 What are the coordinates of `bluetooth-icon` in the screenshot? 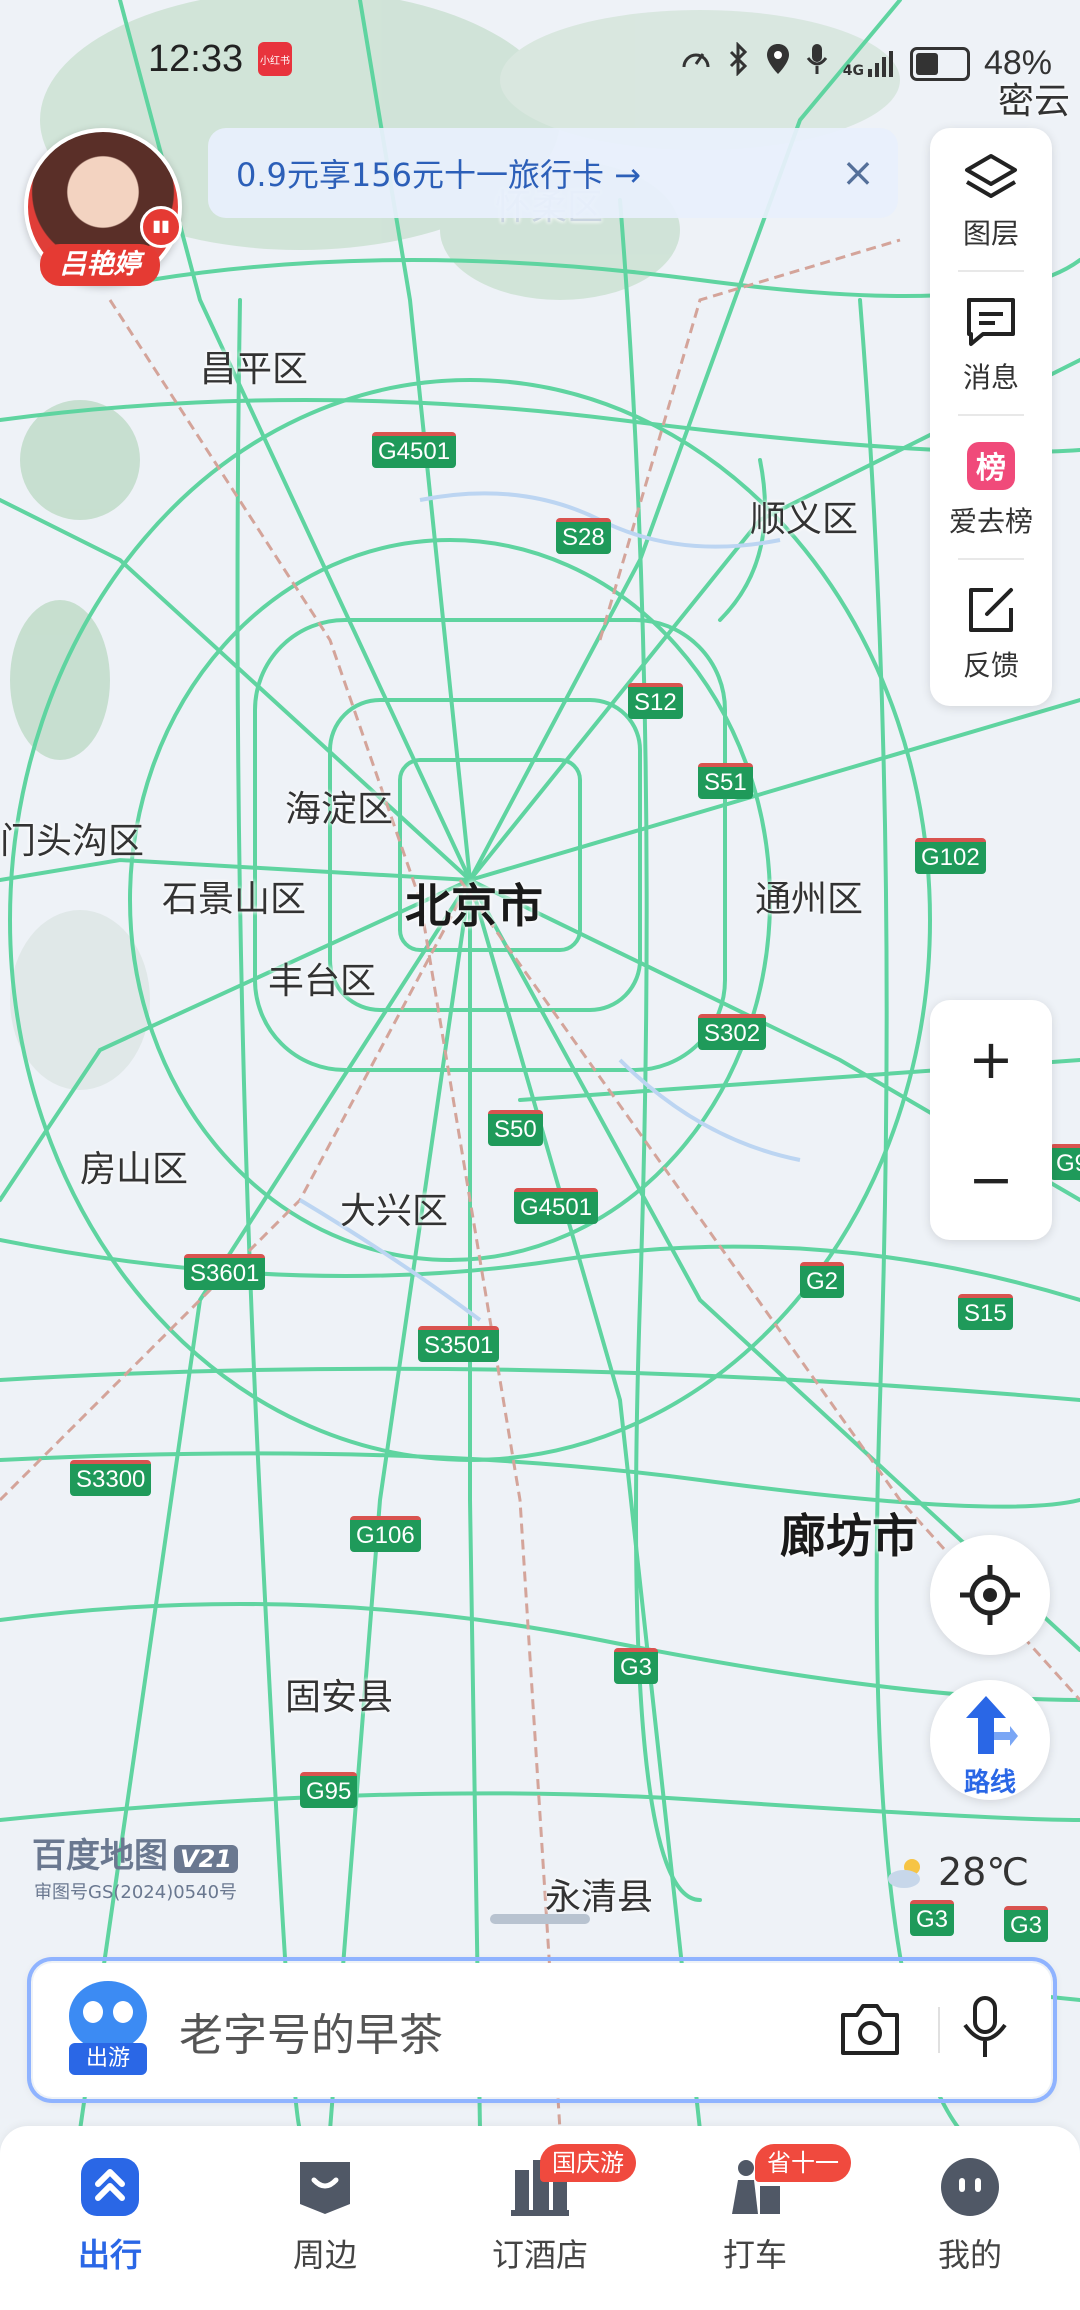 It's located at (739, 63).